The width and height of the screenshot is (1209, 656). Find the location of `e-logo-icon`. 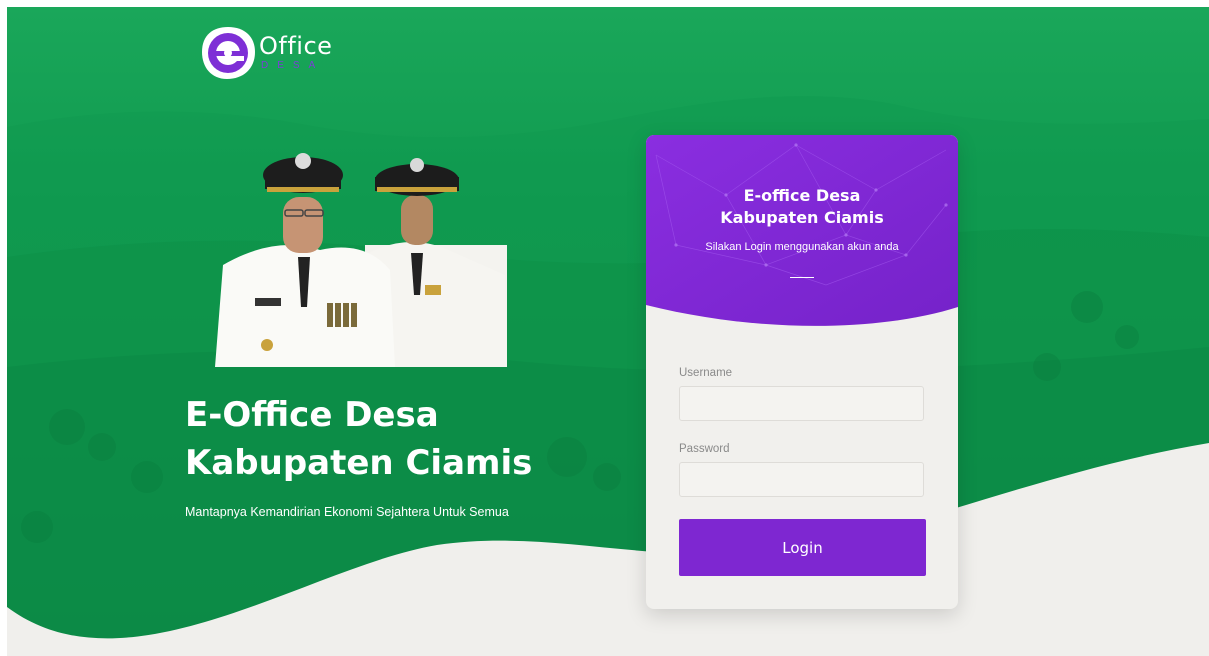

e-logo-icon is located at coordinates (228, 53).